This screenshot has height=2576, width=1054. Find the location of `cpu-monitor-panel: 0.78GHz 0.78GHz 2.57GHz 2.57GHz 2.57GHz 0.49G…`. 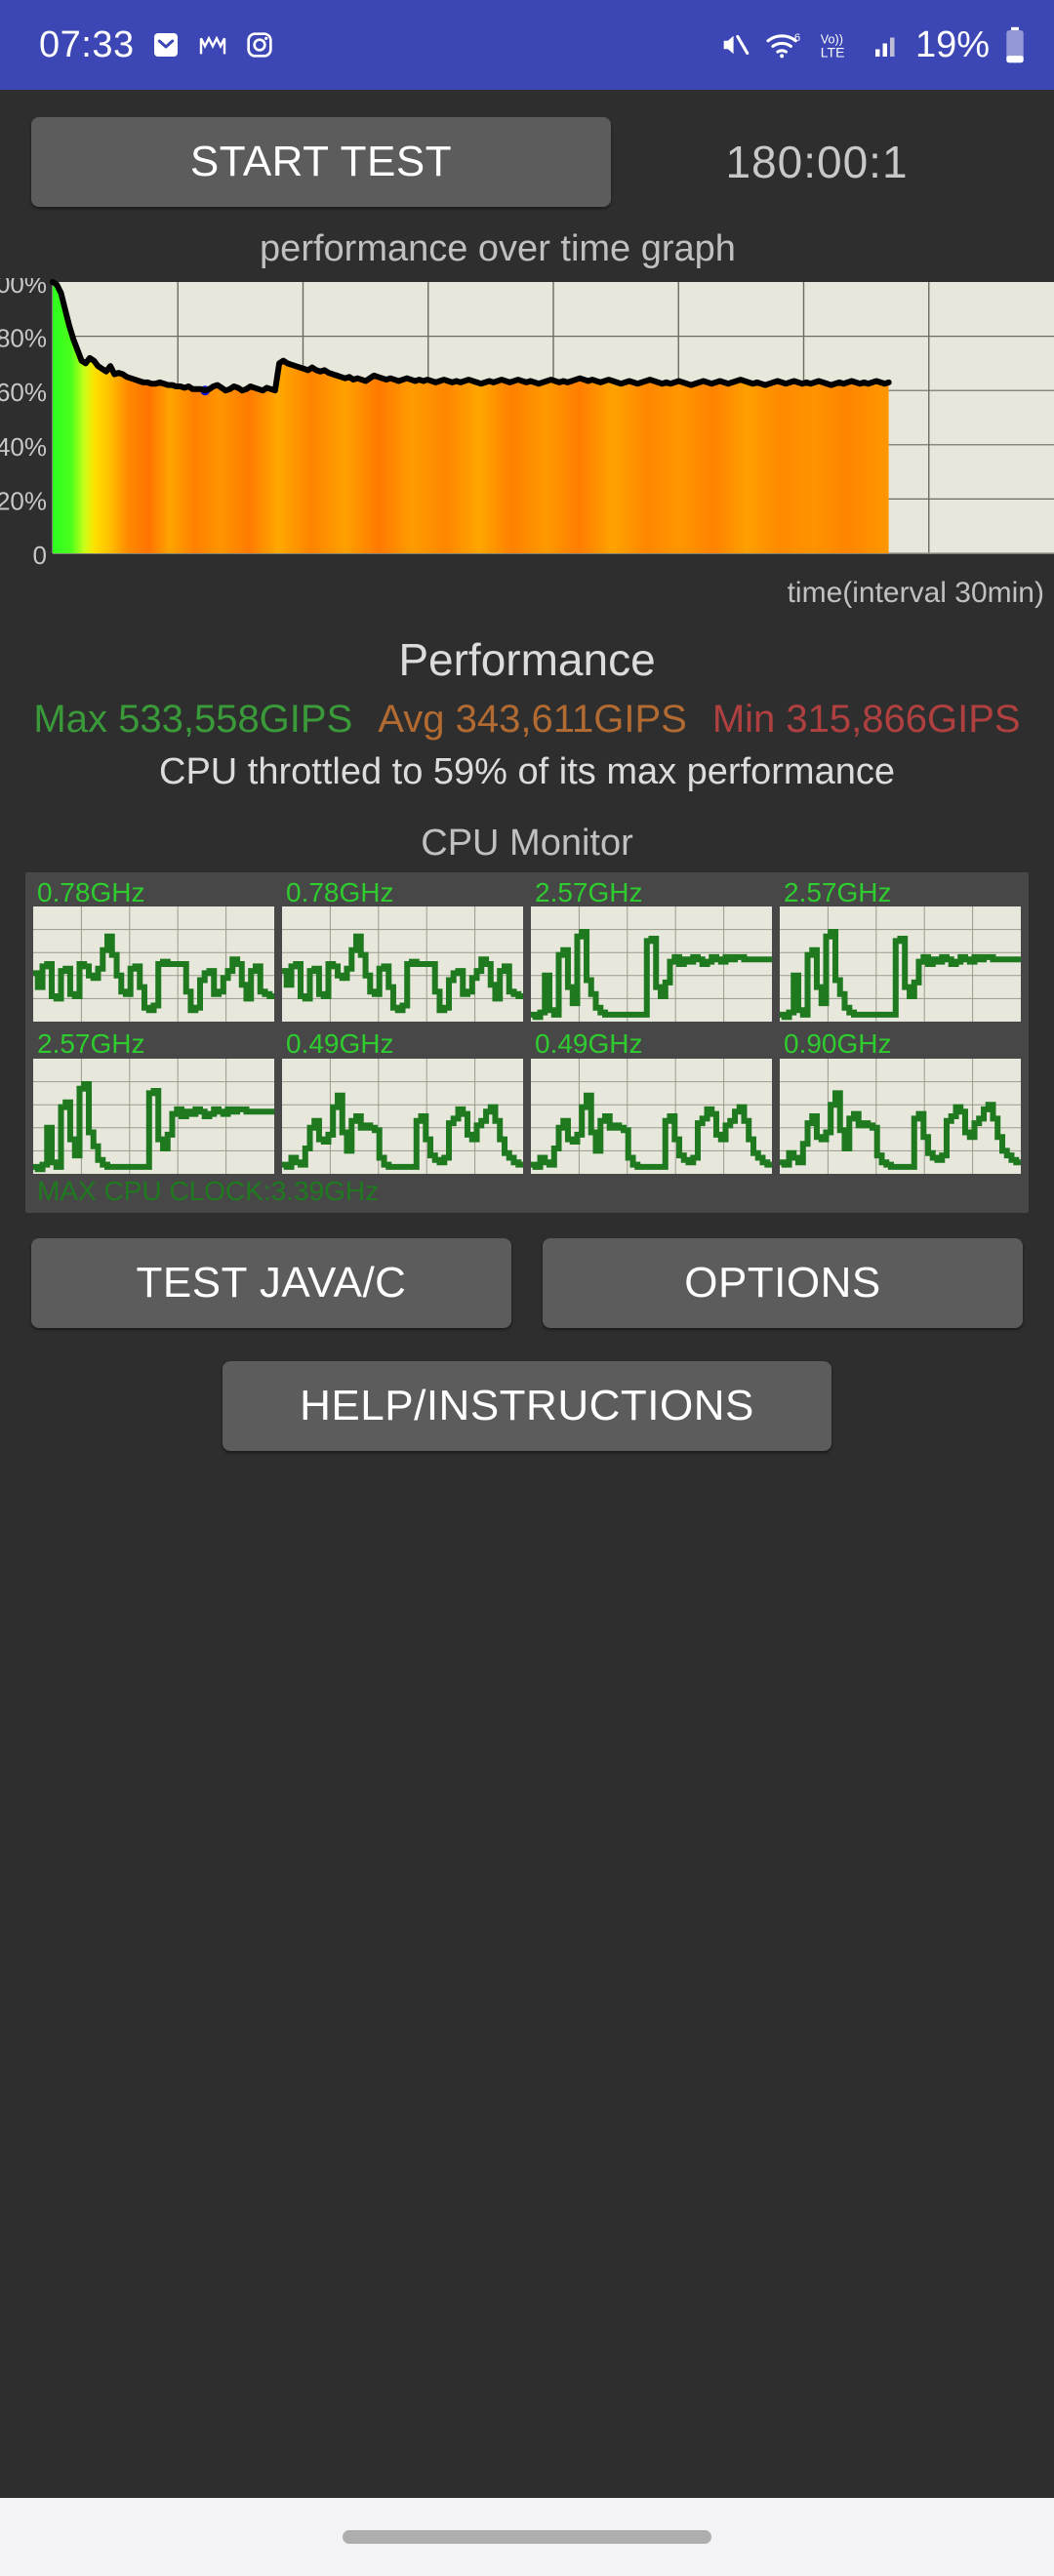

cpu-monitor-panel: 0.78GHz 0.78GHz 2.57GHz 2.57GHz 2.57GHz 0.49G… is located at coordinates (527, 1042).